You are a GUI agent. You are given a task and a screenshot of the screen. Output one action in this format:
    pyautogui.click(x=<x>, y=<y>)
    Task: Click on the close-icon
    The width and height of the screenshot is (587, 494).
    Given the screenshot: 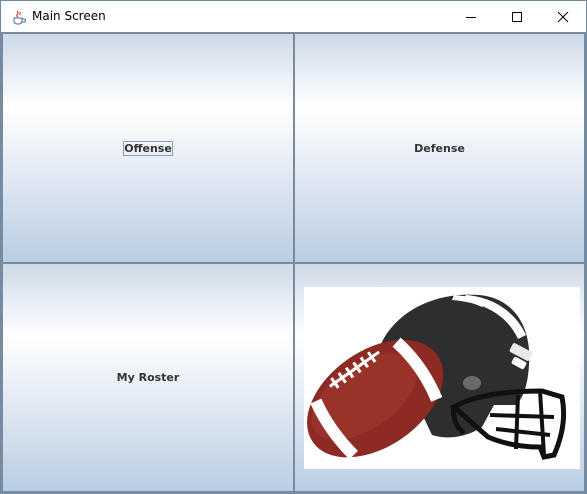 What is the action you would take?
    pyautogui.click(x=563, y=16)
    